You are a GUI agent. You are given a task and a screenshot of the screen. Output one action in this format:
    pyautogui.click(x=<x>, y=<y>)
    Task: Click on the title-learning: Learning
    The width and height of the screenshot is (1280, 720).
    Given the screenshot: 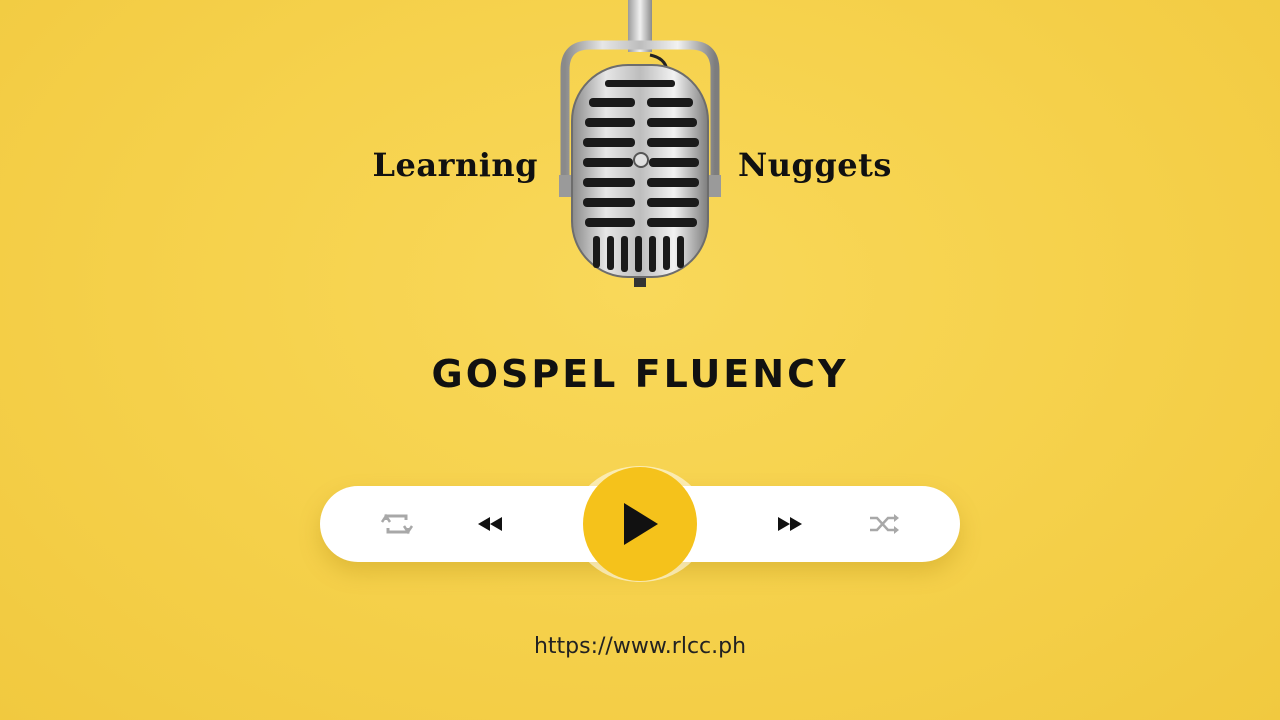 What is the action you would take?
    pyautogui.click(x=455, y=165)
    